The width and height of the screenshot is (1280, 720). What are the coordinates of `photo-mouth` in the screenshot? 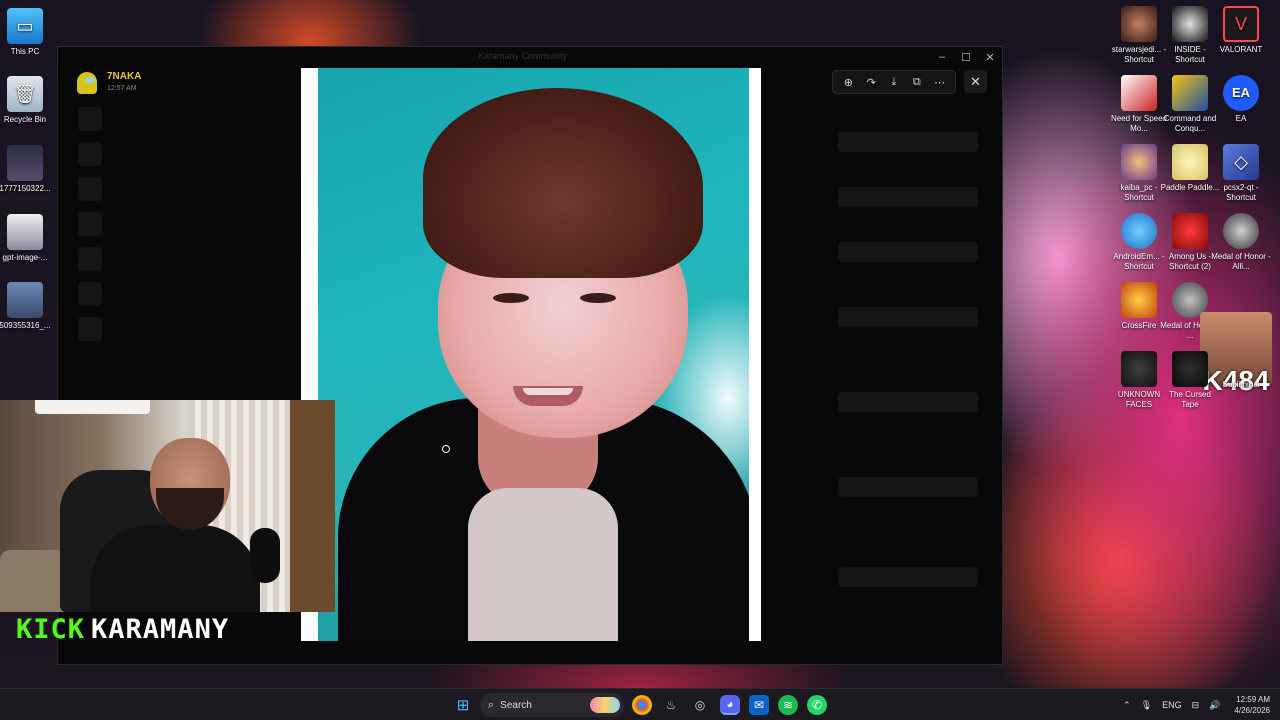 It's located at (548, 396).